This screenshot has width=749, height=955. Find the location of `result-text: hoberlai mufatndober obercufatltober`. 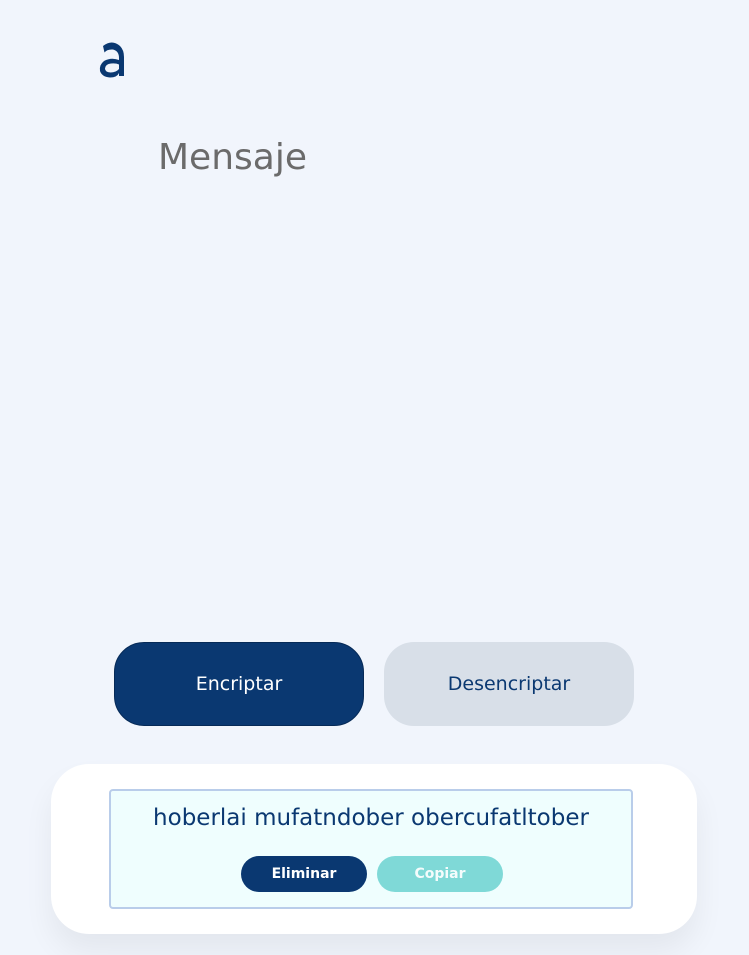

result-text: hoberlai mufatndober obercufatltober is located at coordinates (371, 818).